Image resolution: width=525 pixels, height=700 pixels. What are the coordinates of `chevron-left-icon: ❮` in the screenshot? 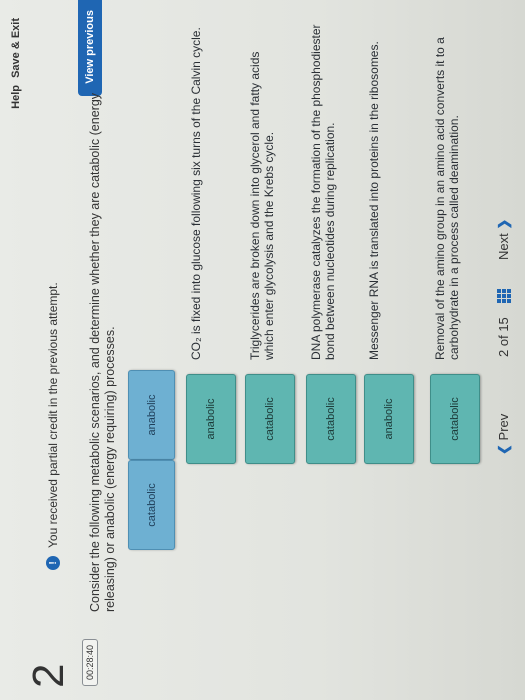 It's located at (503, 449).